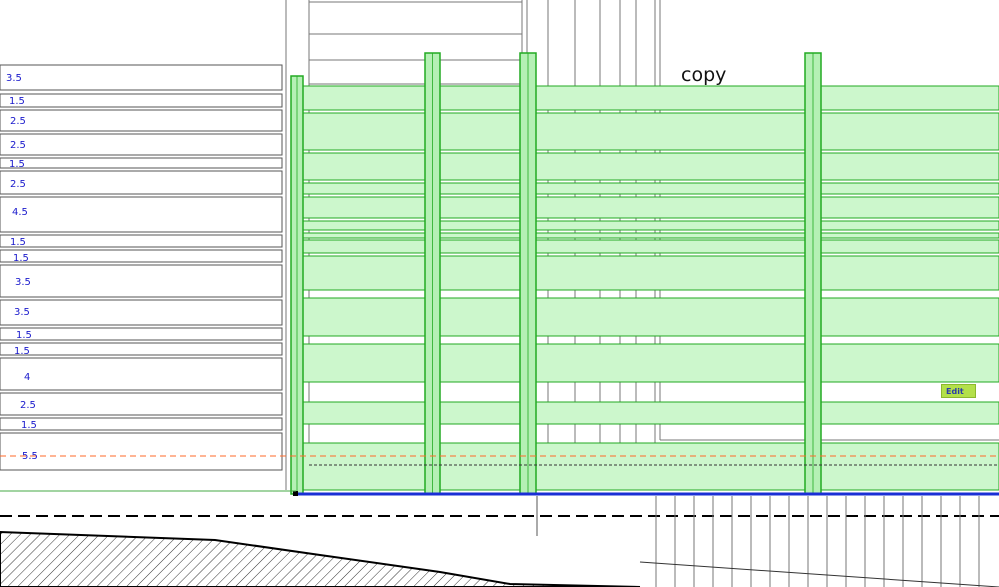 This screenshot has width=999, height=587. Describe the element at coordinates (703, 75) in the screenshot. I see `copy-label: copy` at that location.